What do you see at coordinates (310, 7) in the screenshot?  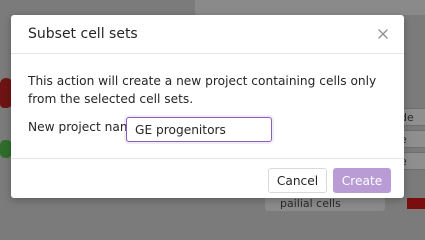 I see `background-panel-strip` at bounding box center [310, 7].